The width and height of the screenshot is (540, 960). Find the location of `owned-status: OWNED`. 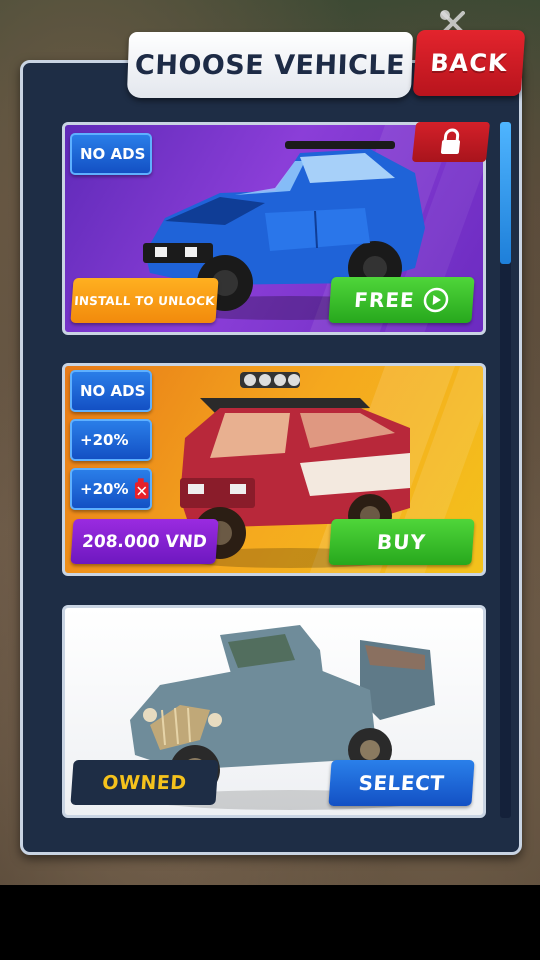

owned-status: OWNED is located at coordinates (144, 782).